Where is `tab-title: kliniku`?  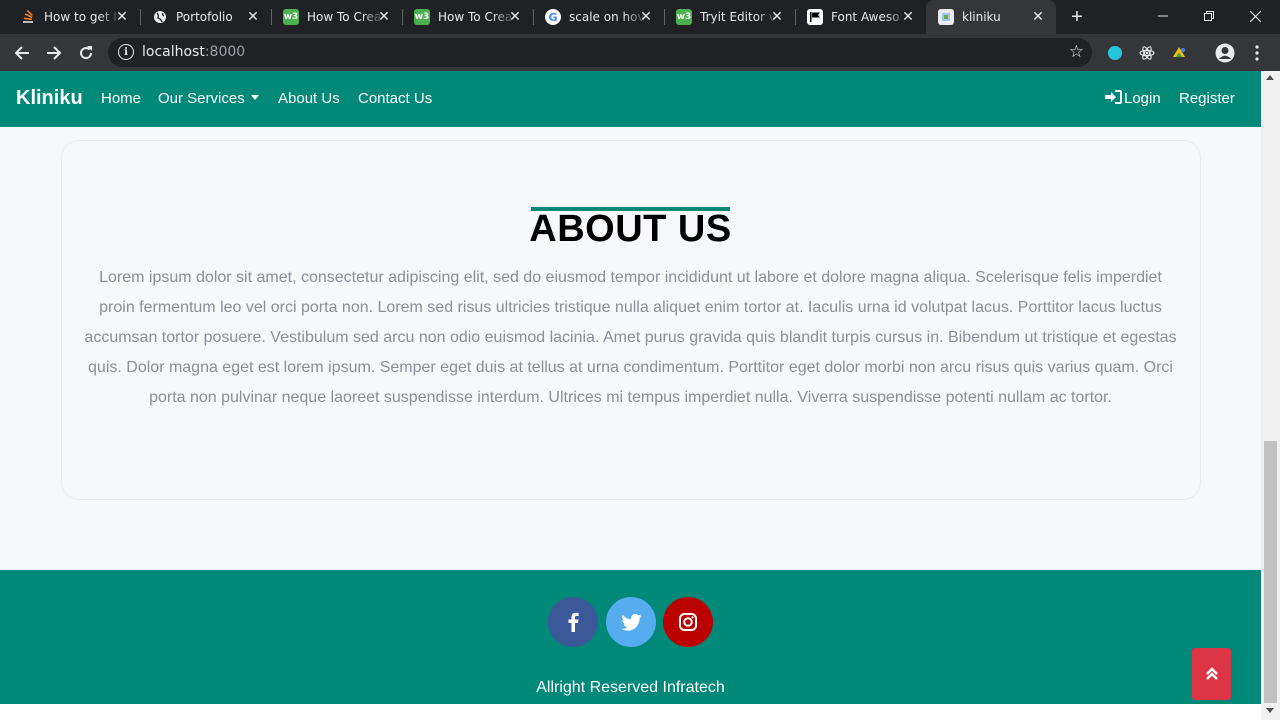 tab-title: kliniku is located at coordinates (981, 17).